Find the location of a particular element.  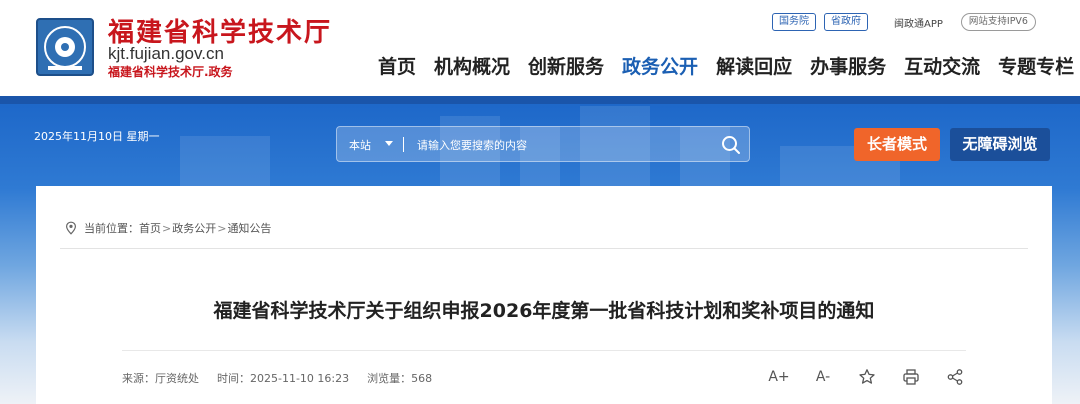

chevron-down-icon is located at coordinates (389, 143).